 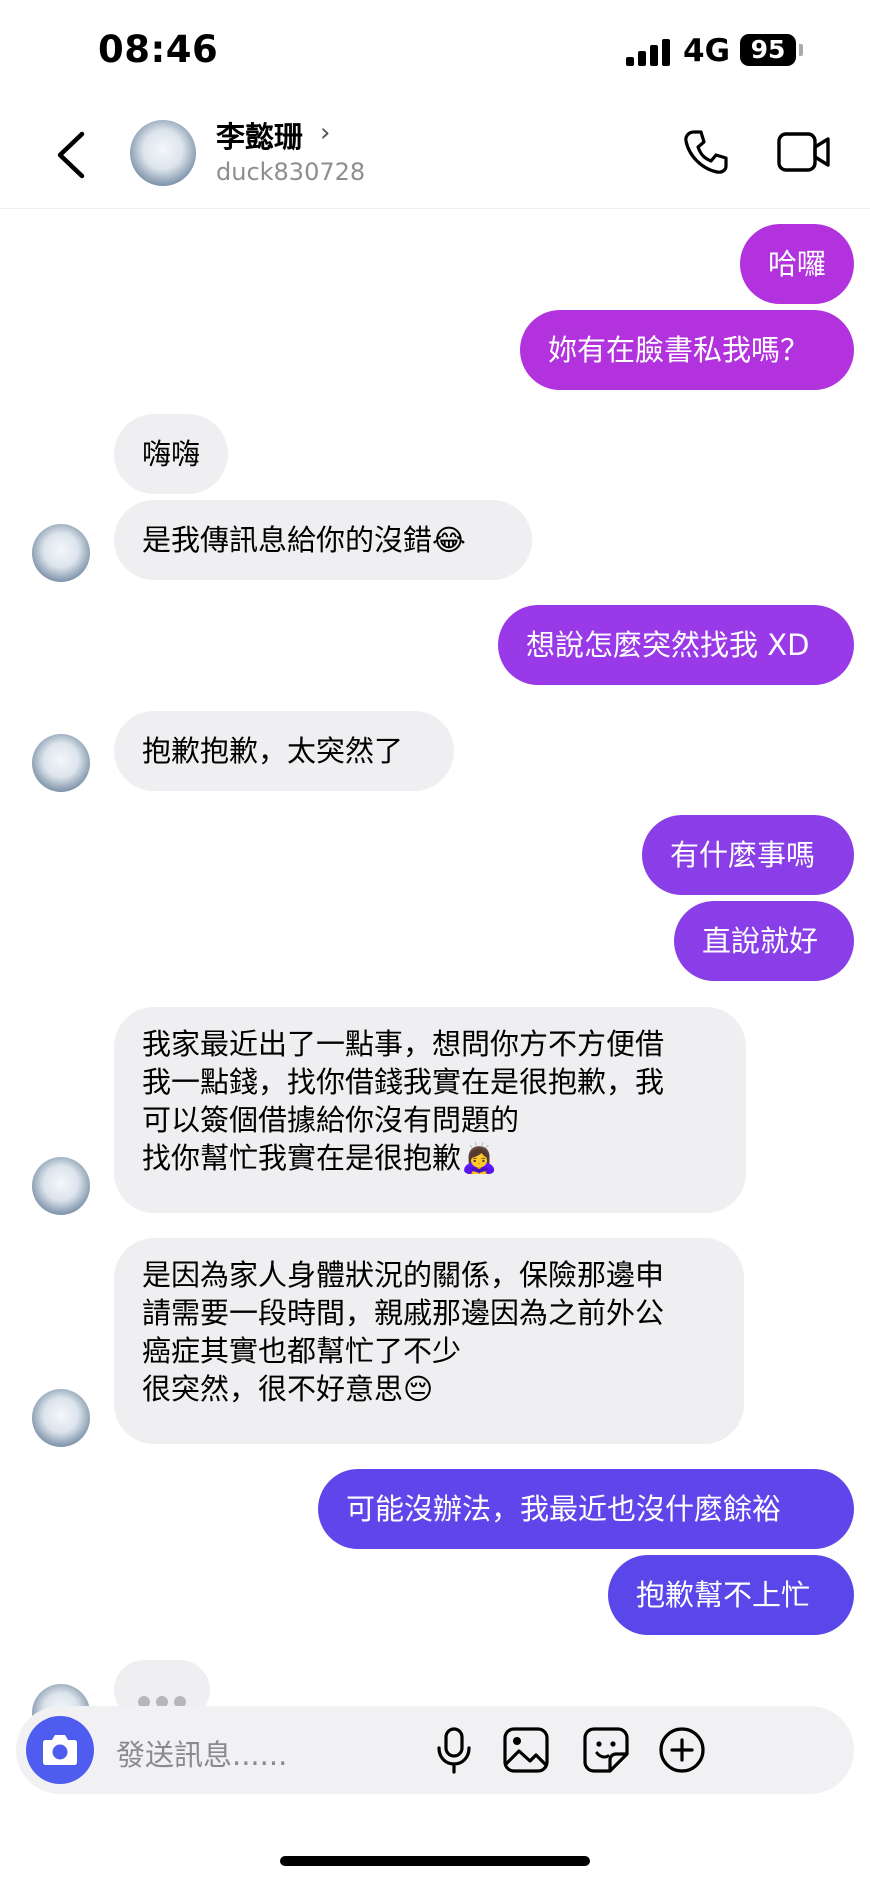 I want to click on chevron-right-icon: ›, so click(x=325, y=133).